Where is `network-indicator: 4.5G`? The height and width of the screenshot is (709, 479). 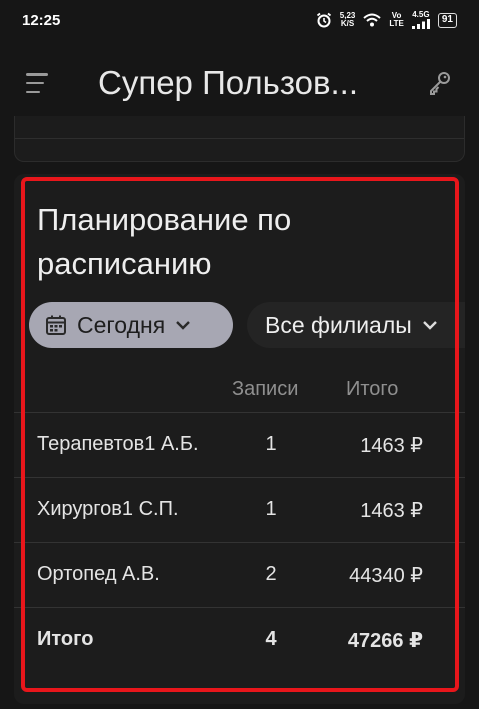
network-indicator: 4.5G is located at coordinates (420, 19).